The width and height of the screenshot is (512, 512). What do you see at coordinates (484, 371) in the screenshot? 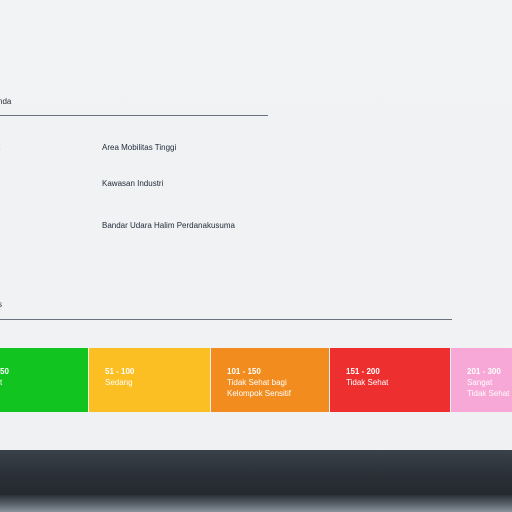
I see `legend-sangat-range: 201 - 300` at bounding box center [484, 371].